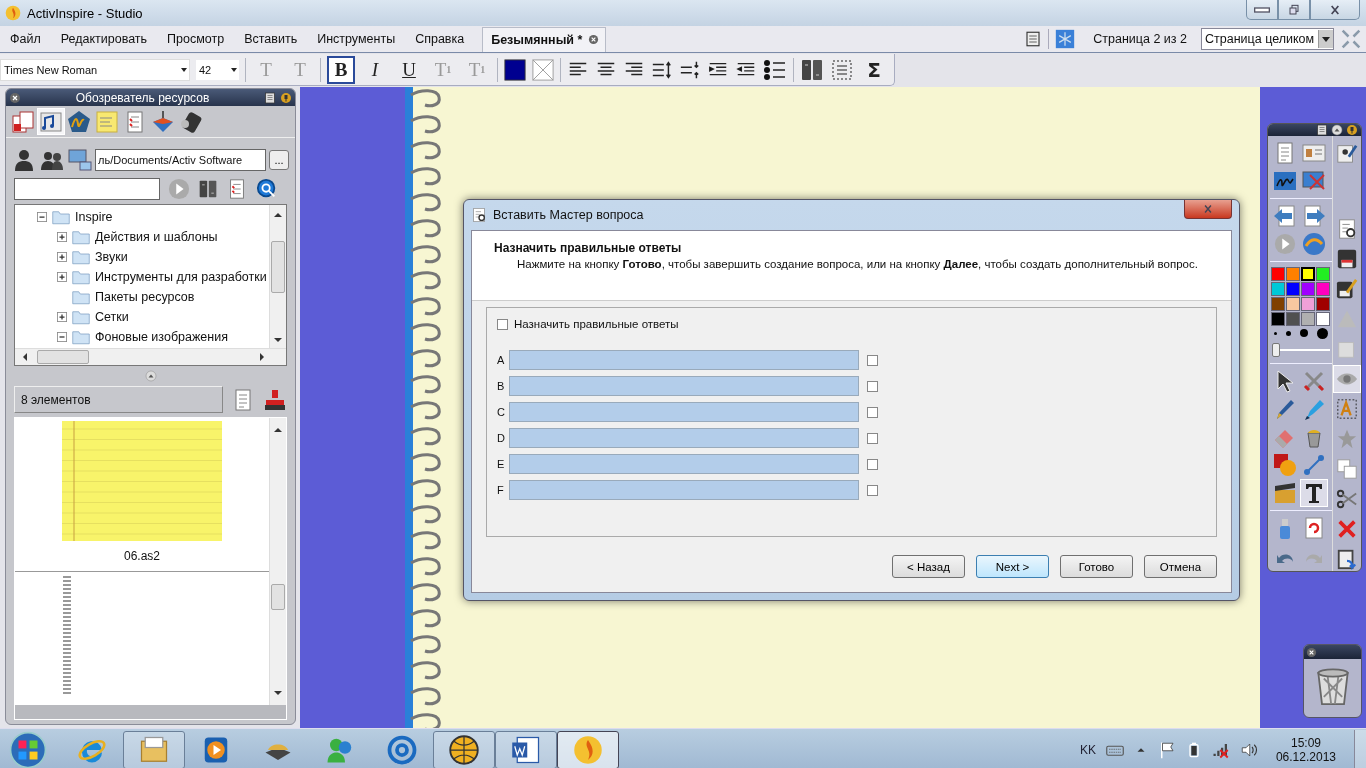 The image size is (1366, 768). Describe the element at coordinates (1313, 244) in the screenshot. I see `swirl-globe-icon` at that location.